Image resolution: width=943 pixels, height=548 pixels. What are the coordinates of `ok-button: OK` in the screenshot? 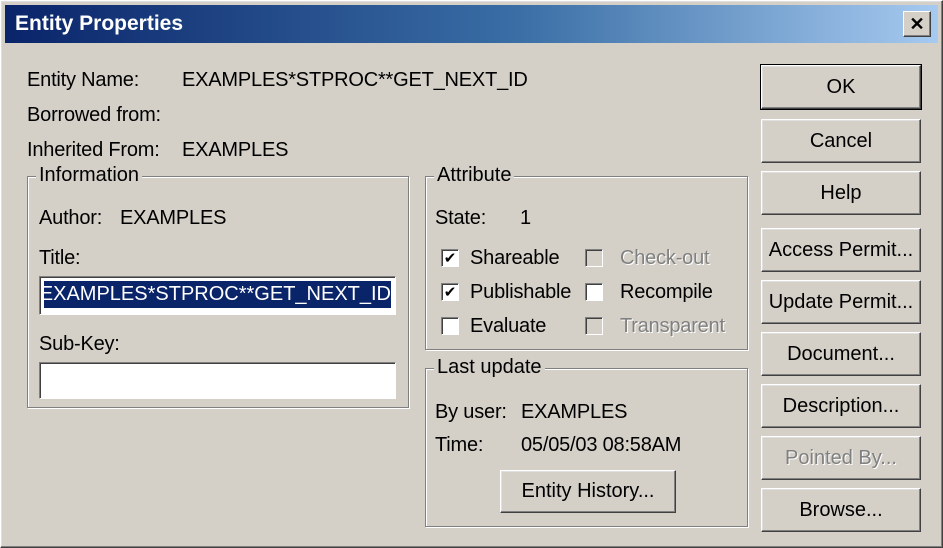 It's located at (841, 87).